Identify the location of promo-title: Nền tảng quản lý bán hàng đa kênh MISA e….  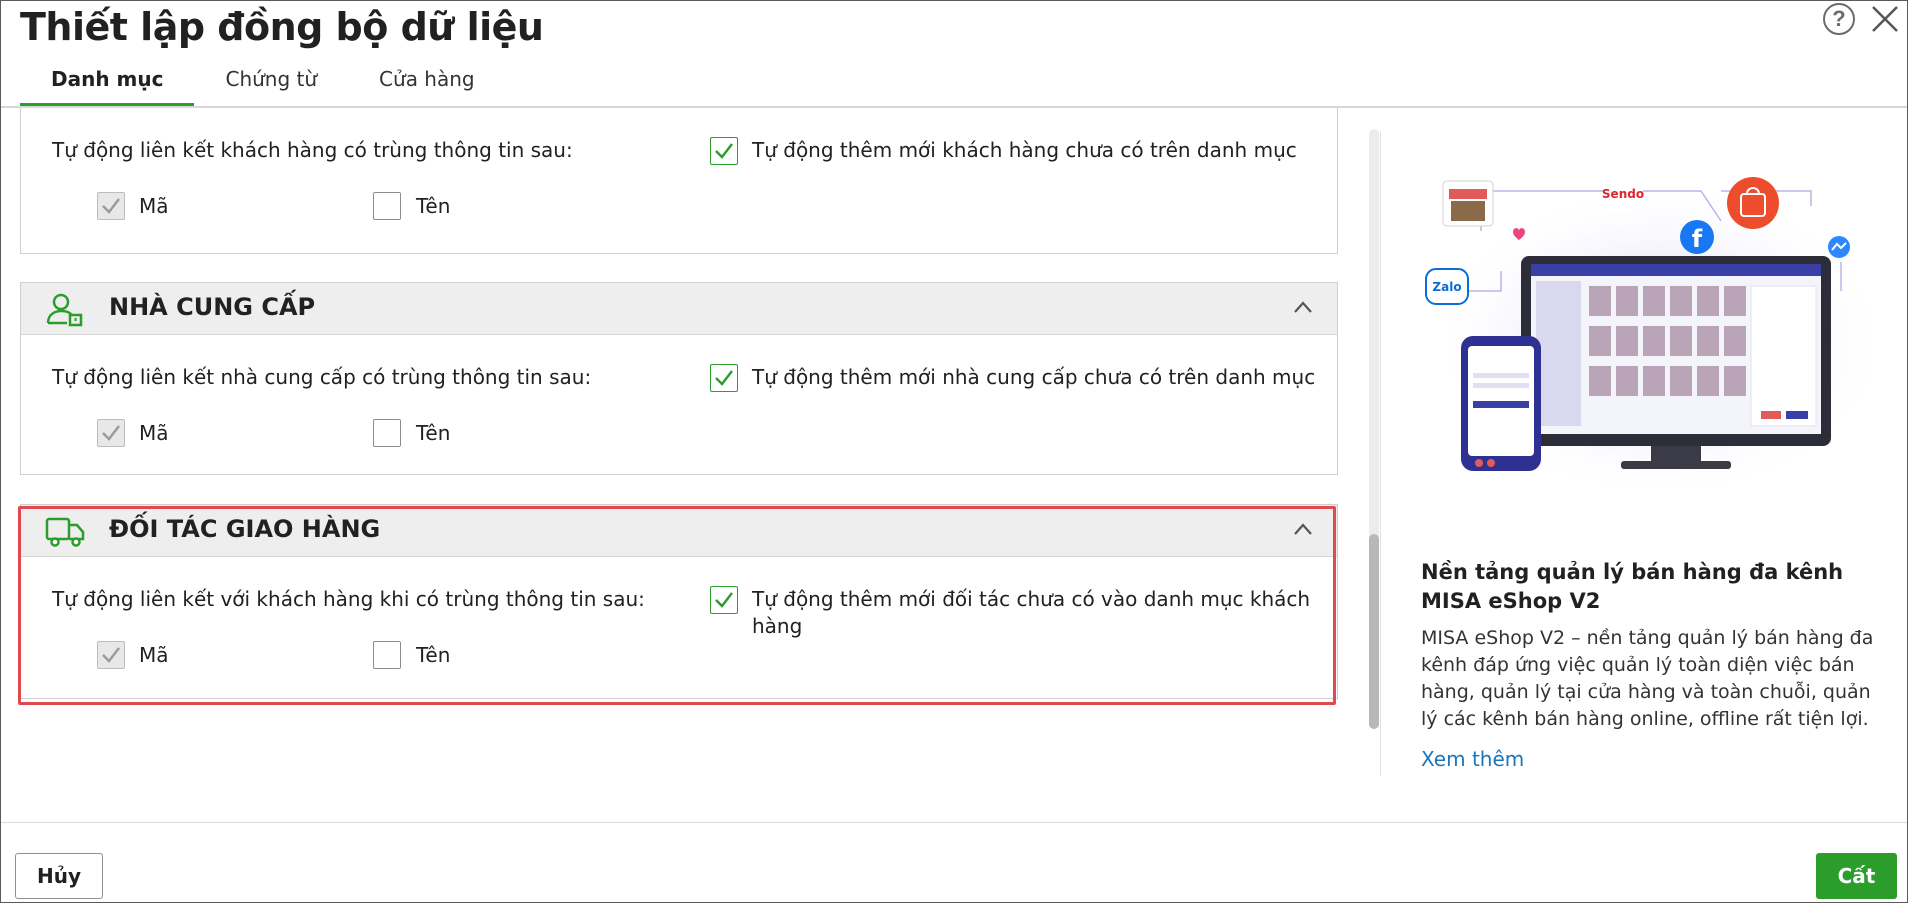
(1632, 586).